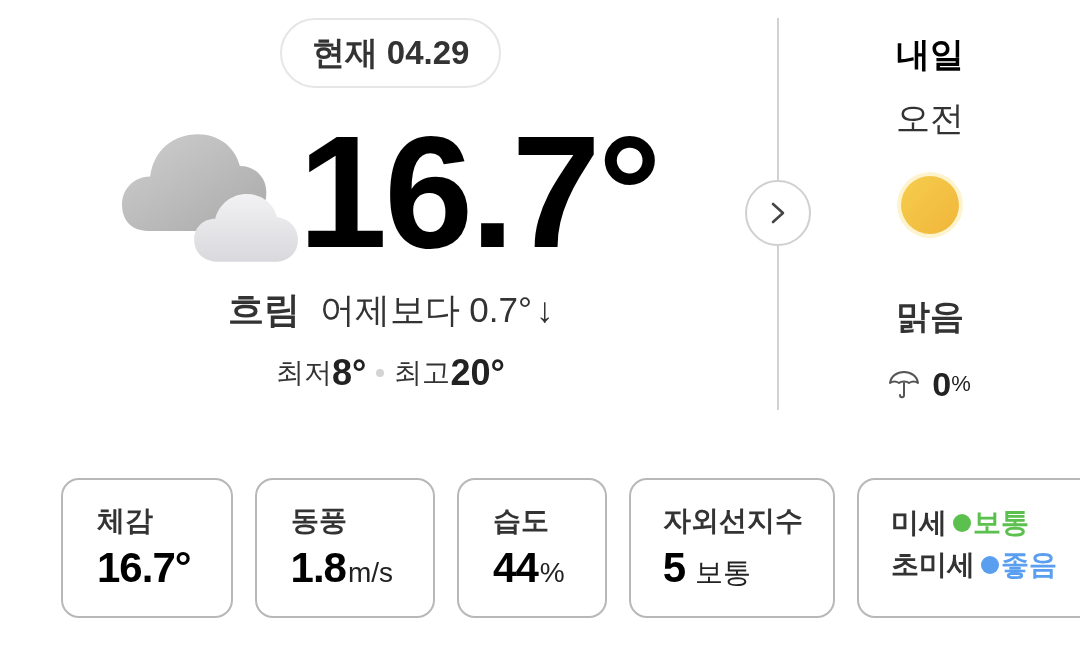 This screenshot has height=657, width=1080. What do you see at coordinates (929, 54) in the screenshot?
I see `tomorrow-title: 내일` at bounding box center [929, 54].